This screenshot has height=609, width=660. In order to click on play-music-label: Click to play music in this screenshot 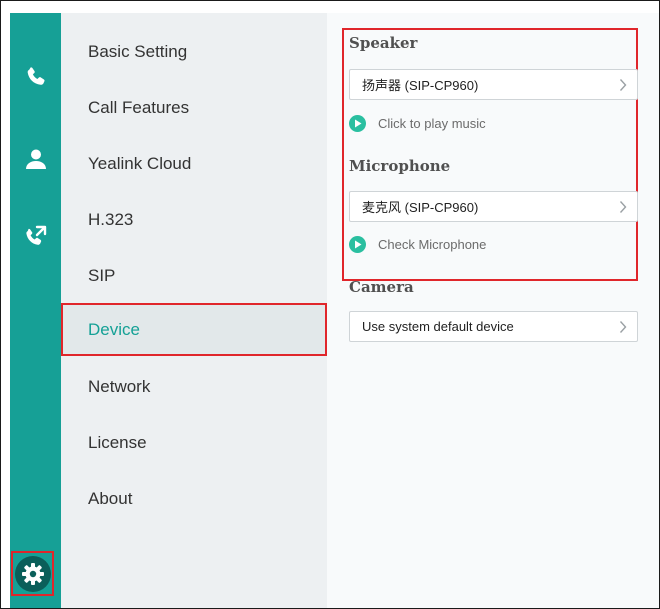, I will do `click(432, 123)`.